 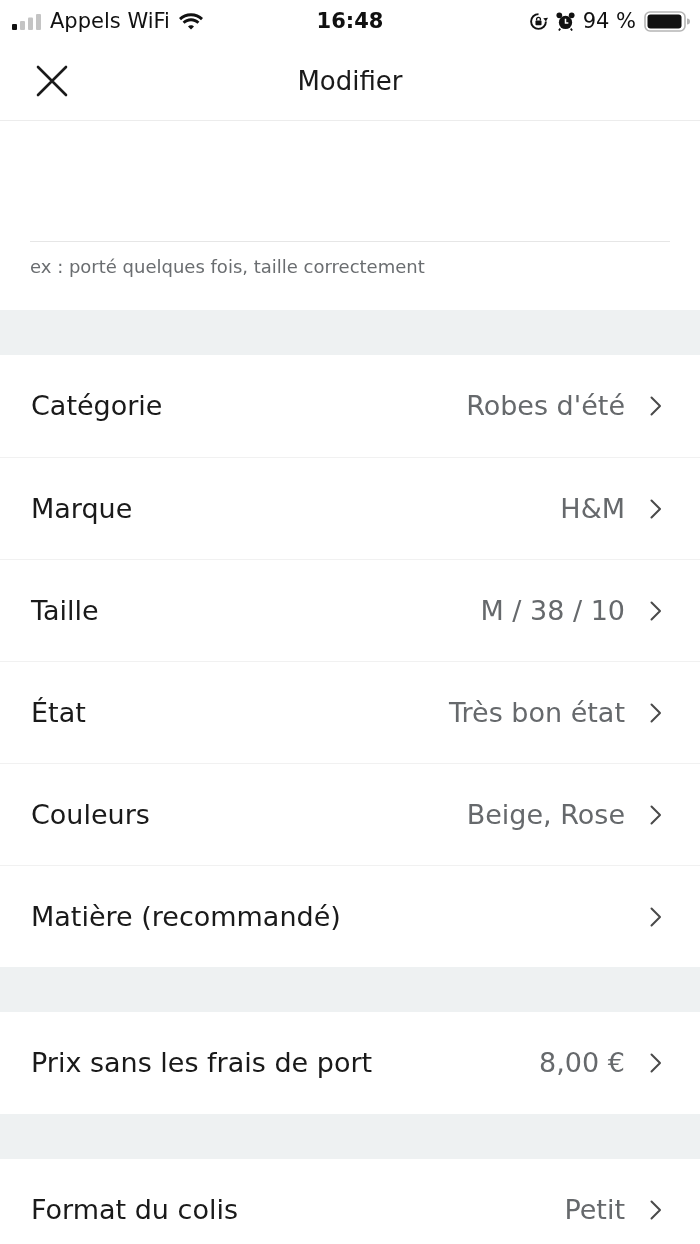 What do you see at coordinates (350, 21) in the screenshot?
I see `status-time: 16:48` at bounding box center [350, 21].